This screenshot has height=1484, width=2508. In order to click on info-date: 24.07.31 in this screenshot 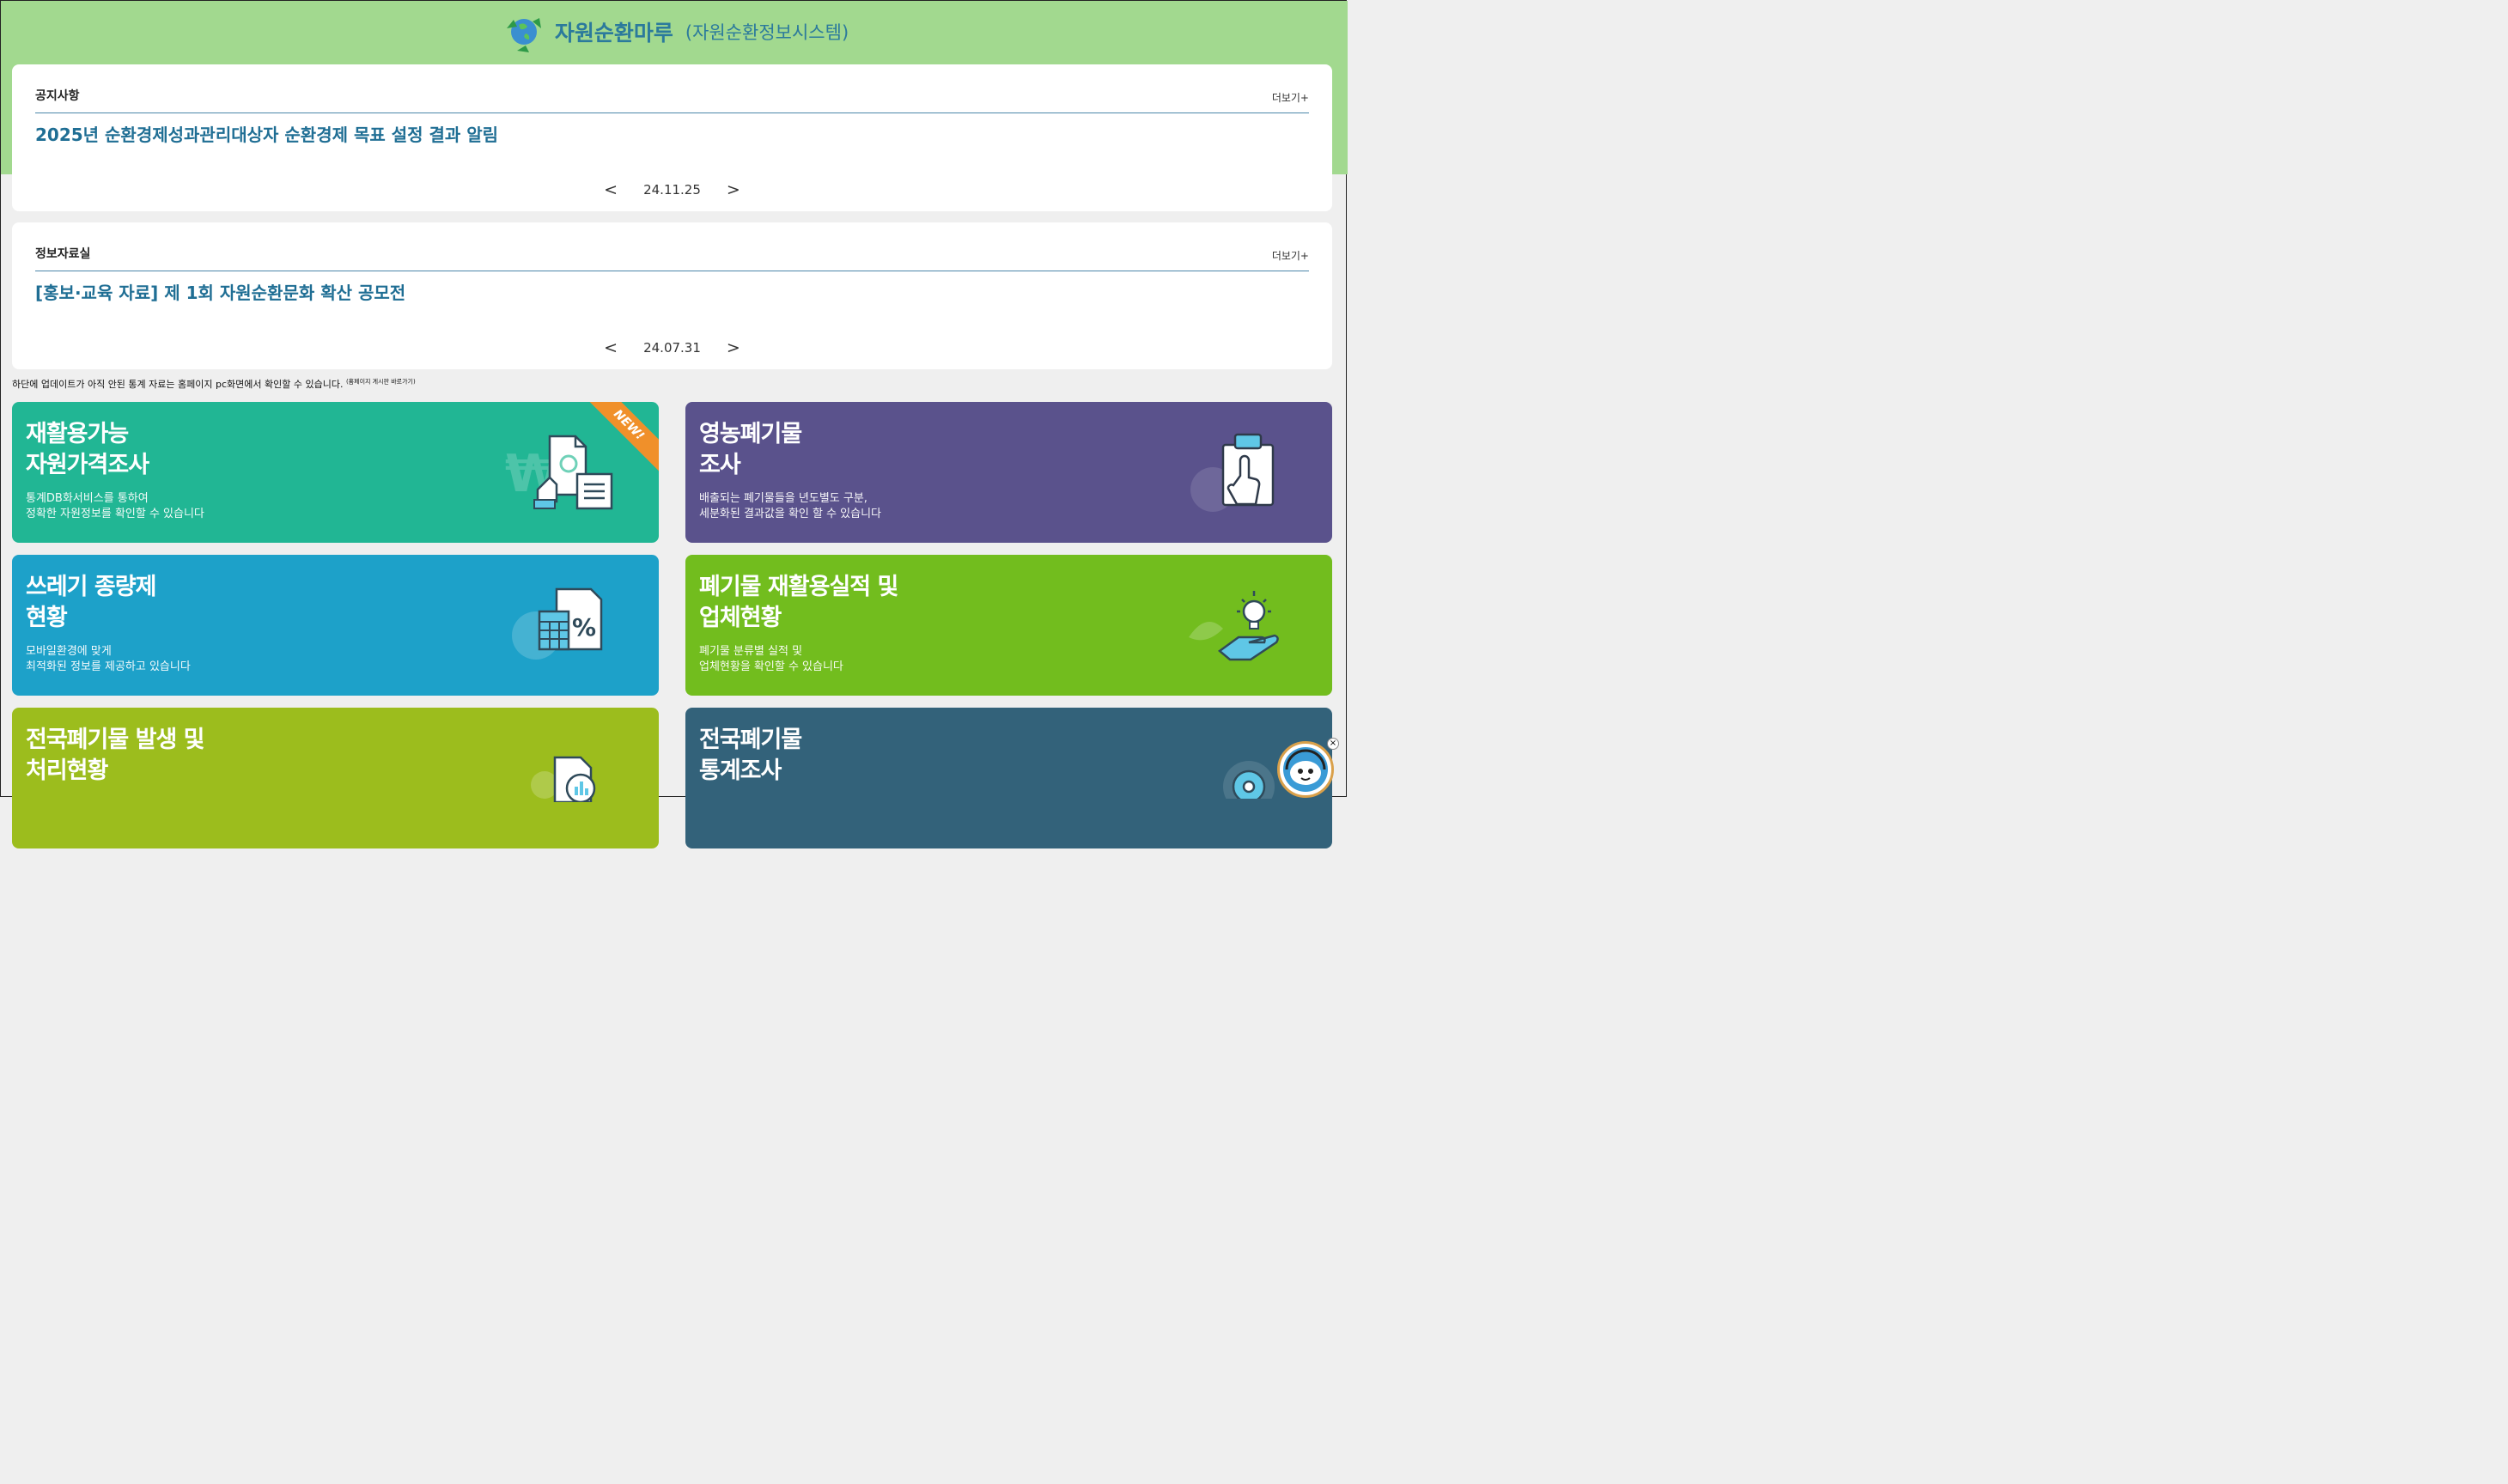, I will do `click(672, 348)`.